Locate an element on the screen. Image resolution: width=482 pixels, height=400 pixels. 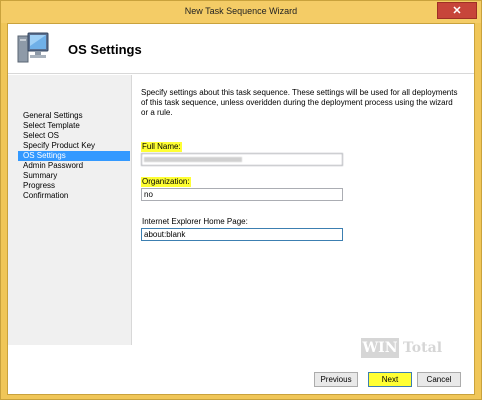
cancel-button: Cancel is located at coordinates (439, 379).